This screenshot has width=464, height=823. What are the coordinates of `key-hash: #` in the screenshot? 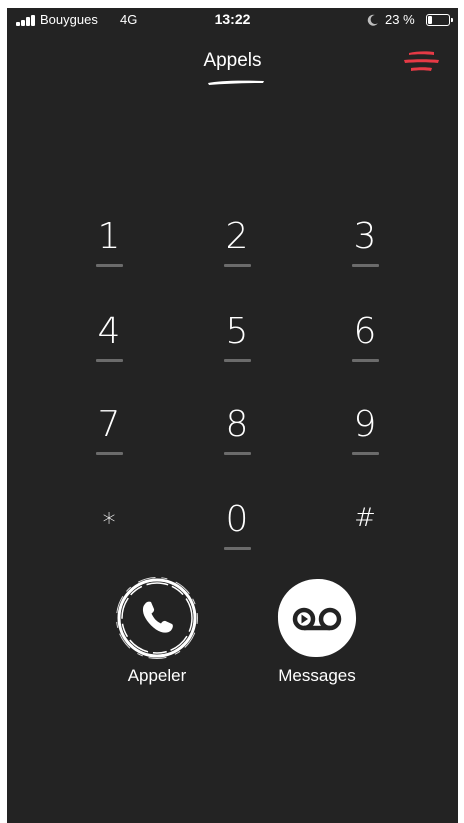 It's located at (365, 526).